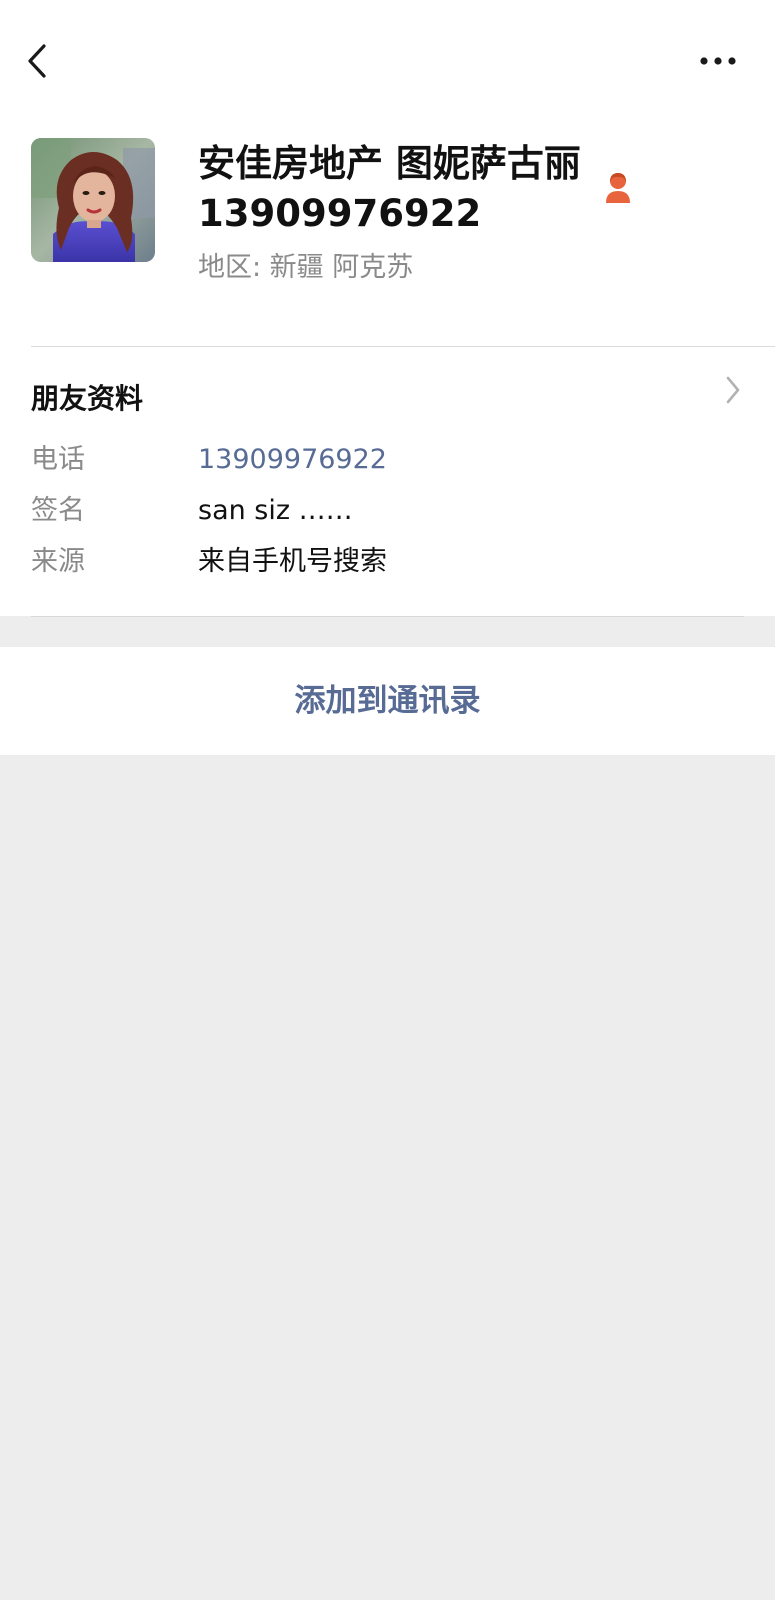 The width and height of the screenshot is (775, 1600). Describe the element at coordinates (292, 561) in the screenshot. I see `source-value: 来自手机号搜索` at that location.